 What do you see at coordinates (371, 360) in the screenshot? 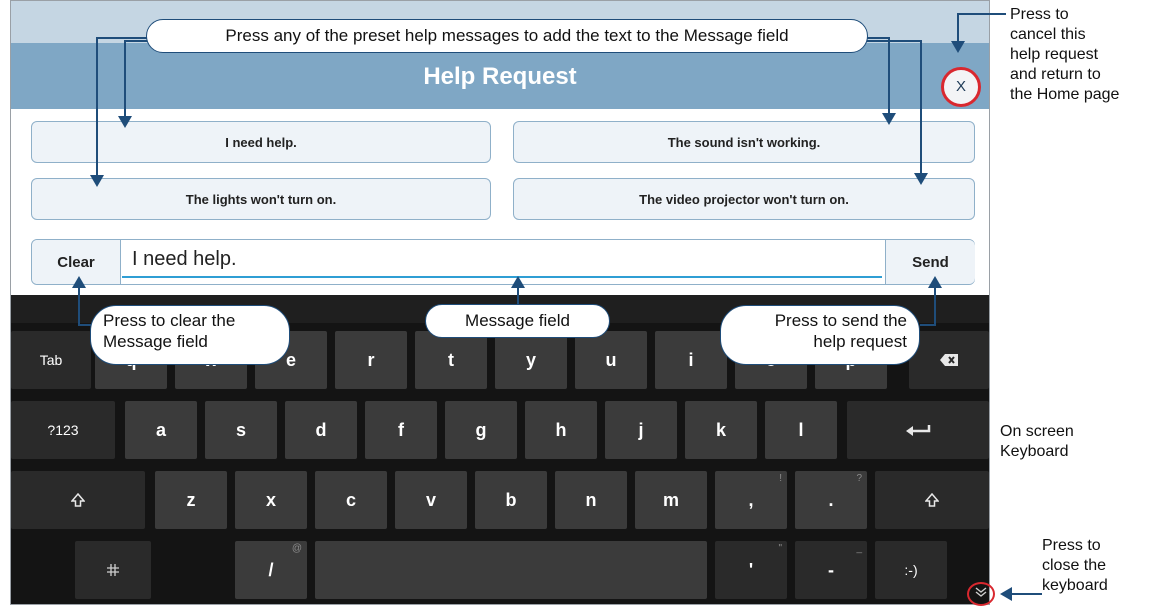
I see `key-r: r` at bounding box center [371, 360].